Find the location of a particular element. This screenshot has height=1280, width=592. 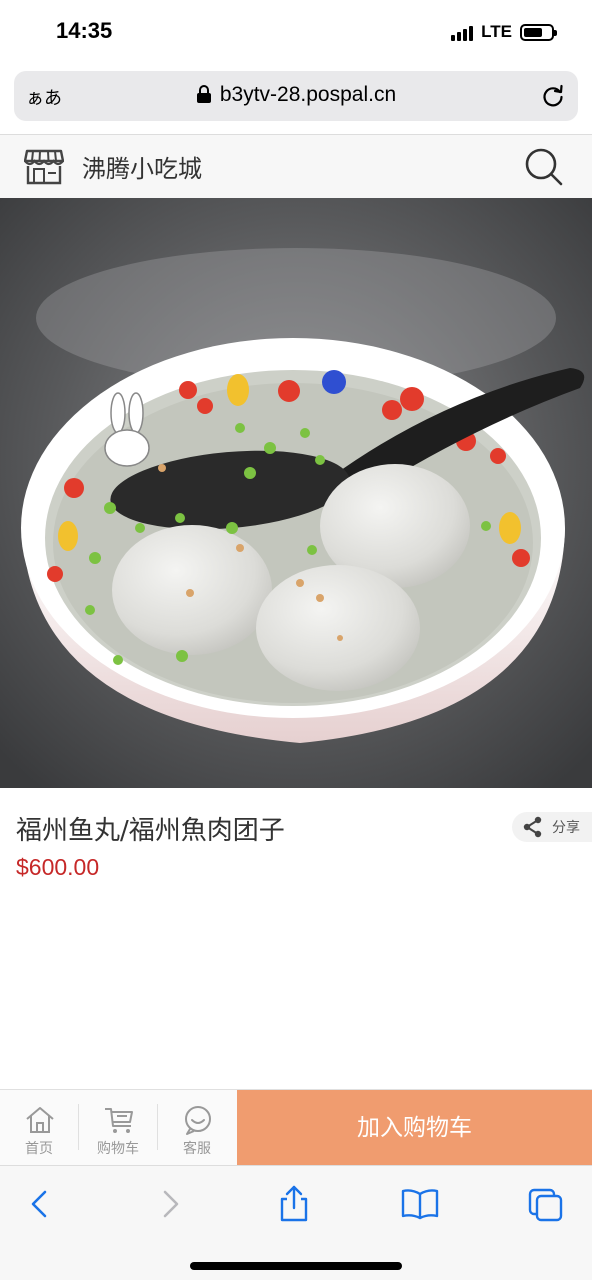

chat-icon is located at coordinates (198, 1120).